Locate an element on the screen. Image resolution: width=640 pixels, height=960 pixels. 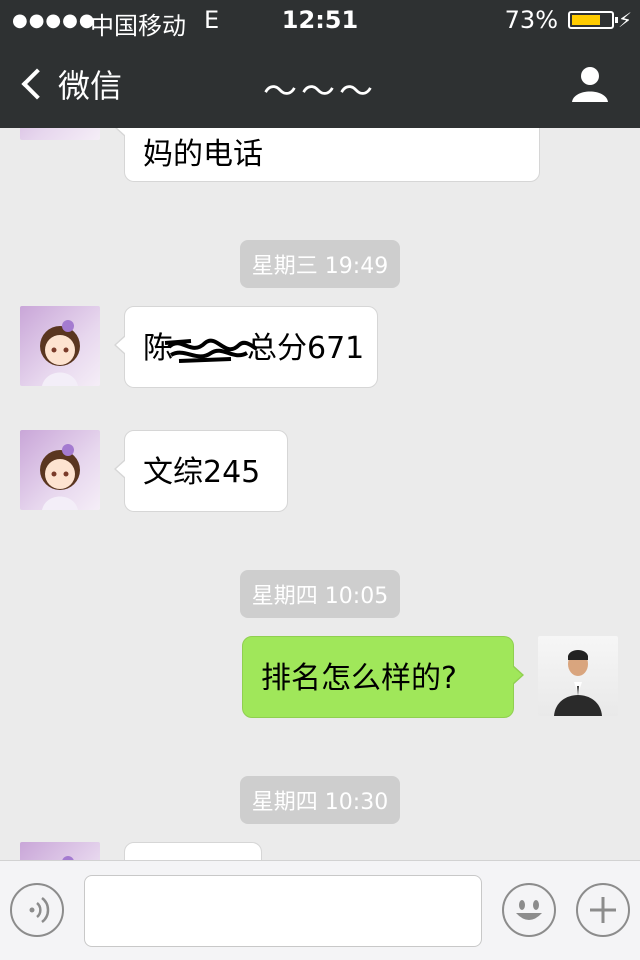
battery-icon is located at coordinates (593, 20).